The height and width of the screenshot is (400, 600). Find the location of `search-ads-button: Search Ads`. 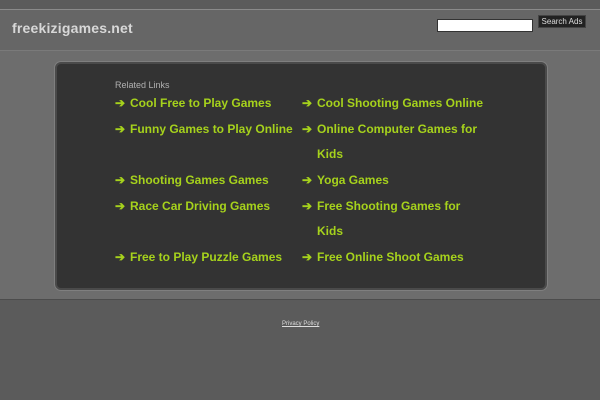

search-ads-button: Search Ads is located at coordinates (562, 21).